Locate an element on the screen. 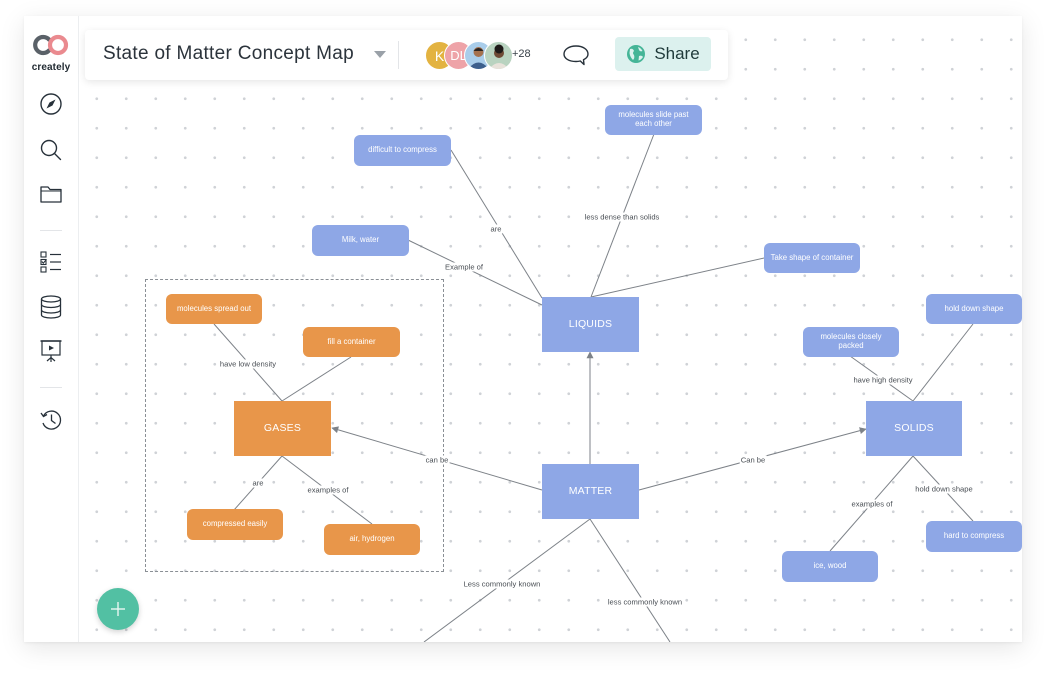  node-label: hard to compress is located at coordinates (974, 536).